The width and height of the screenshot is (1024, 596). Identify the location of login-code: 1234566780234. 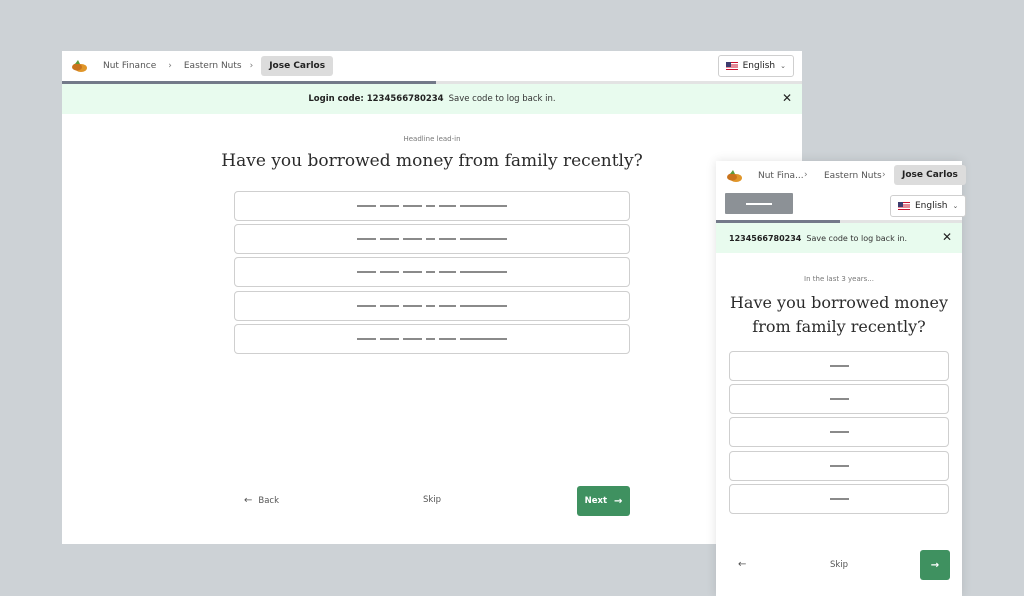
(765, 238).